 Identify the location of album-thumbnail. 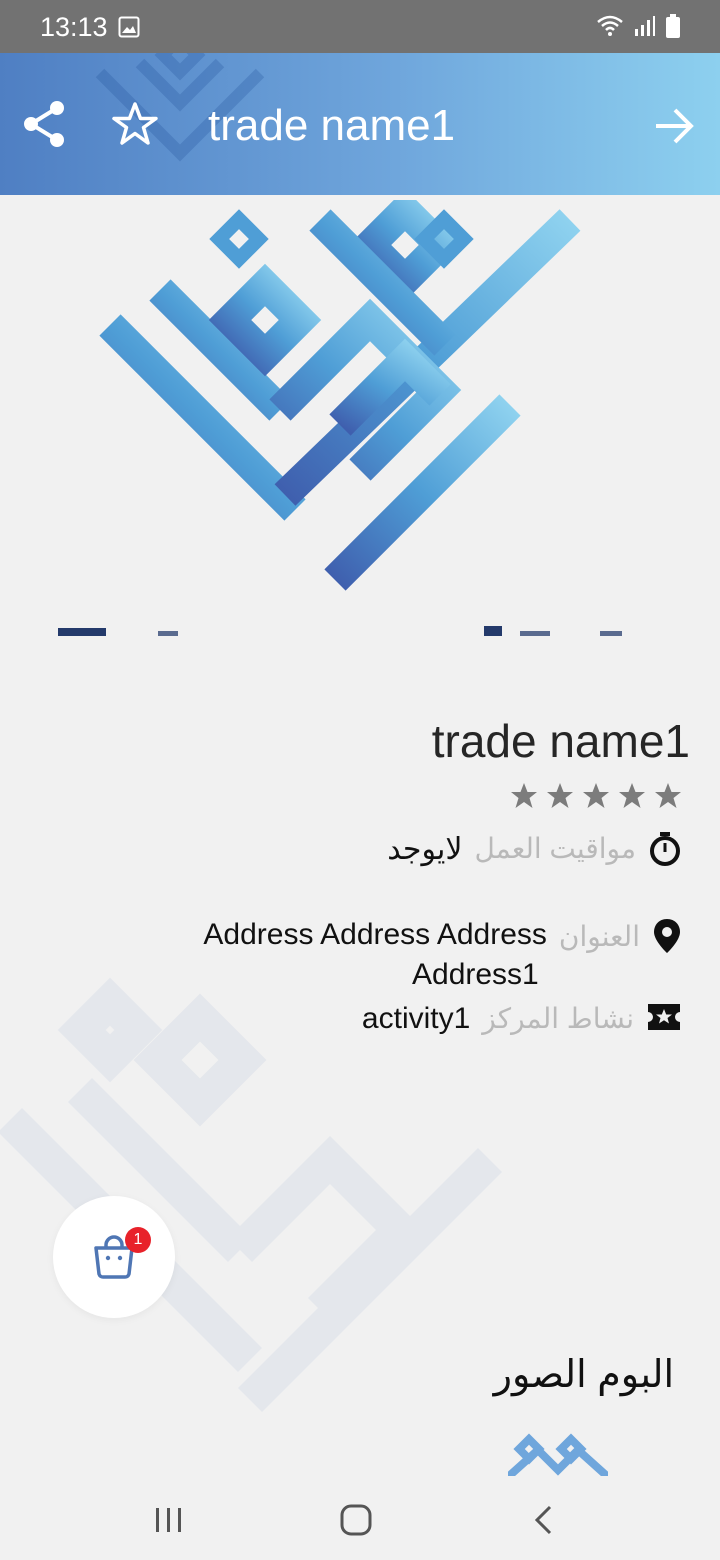
(558, 1454).